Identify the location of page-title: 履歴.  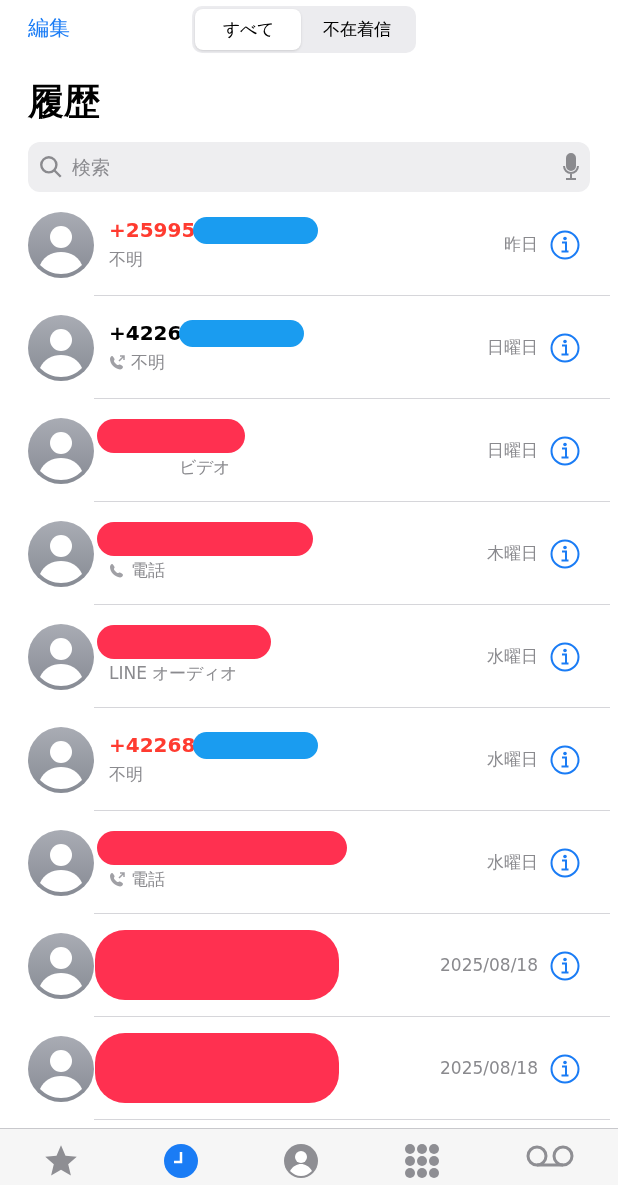
(64, 102).